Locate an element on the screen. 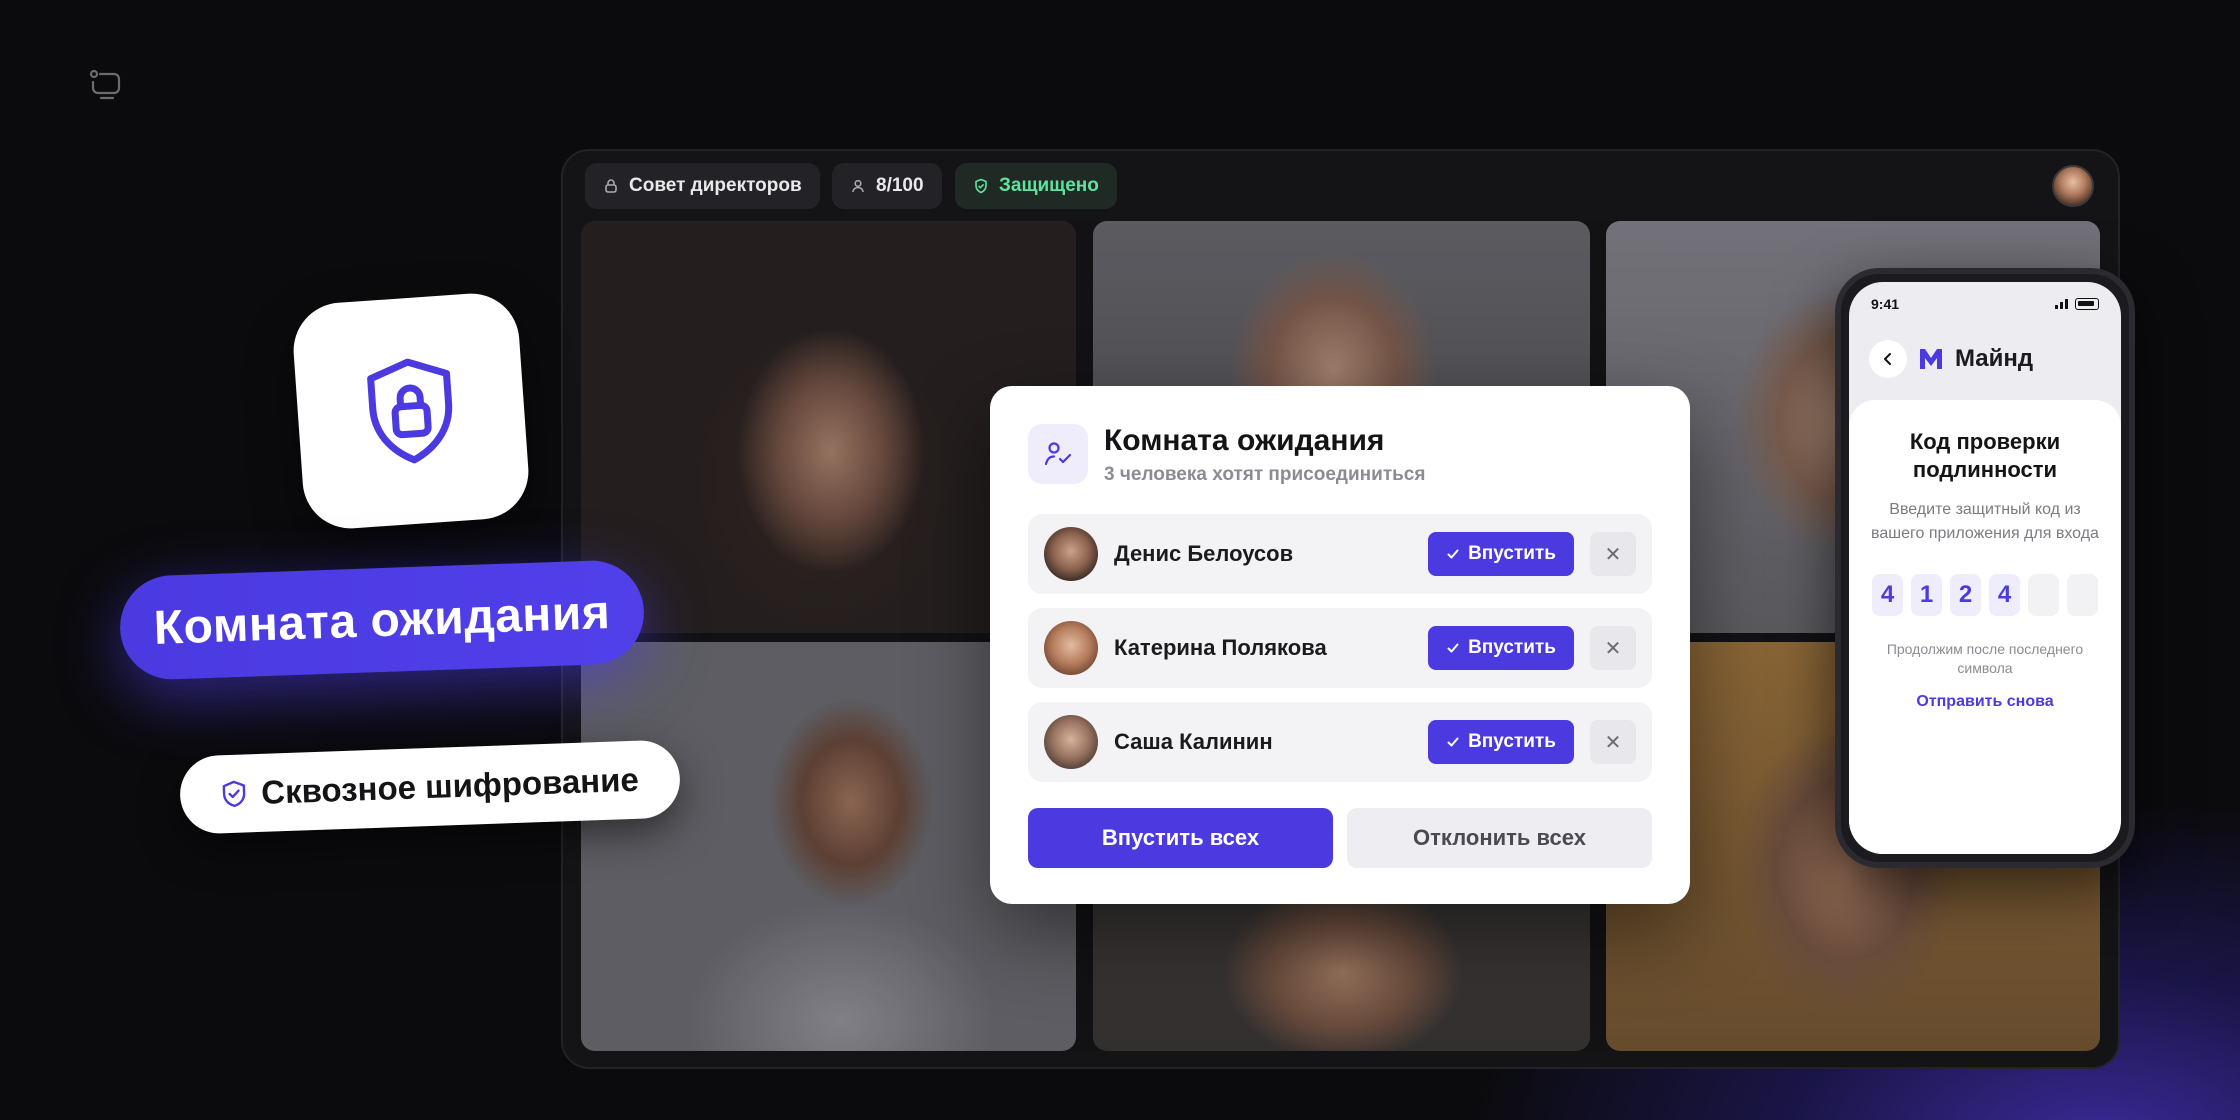  participants-chip: 8/100 is located at coordinates (887, 186).